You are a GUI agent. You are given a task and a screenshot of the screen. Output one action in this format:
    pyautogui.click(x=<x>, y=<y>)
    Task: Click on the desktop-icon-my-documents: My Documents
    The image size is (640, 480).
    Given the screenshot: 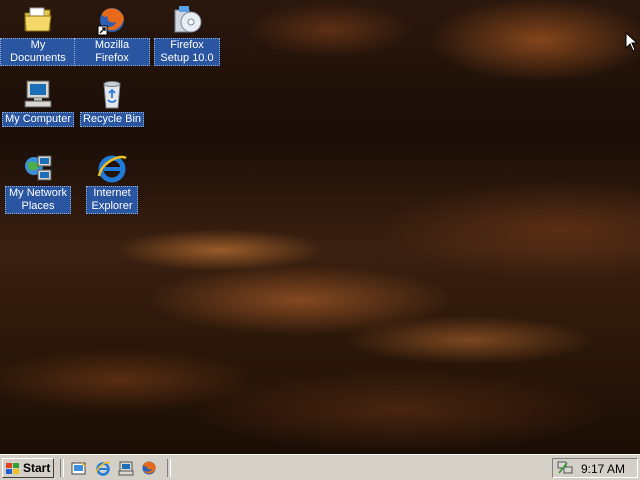 What is the action you would take?
    pyautogui.click(x=38, y=35)
    